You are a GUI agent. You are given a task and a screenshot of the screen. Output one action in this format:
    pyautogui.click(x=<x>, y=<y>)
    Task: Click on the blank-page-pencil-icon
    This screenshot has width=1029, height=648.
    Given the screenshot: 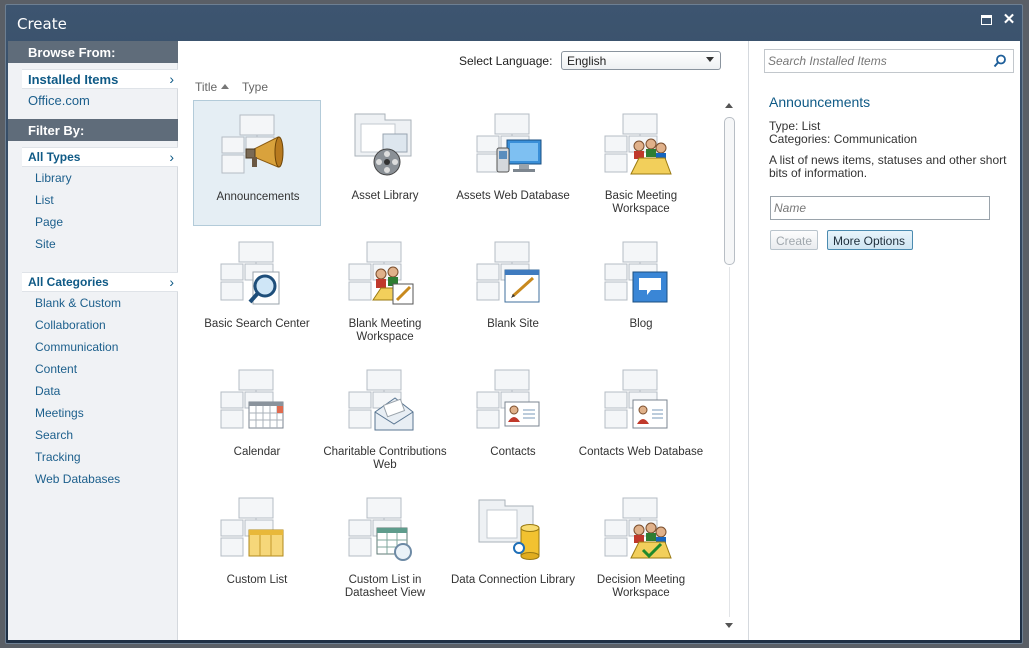 What is the action you would take?
    pyautogui.click(x=508, y=272)
    